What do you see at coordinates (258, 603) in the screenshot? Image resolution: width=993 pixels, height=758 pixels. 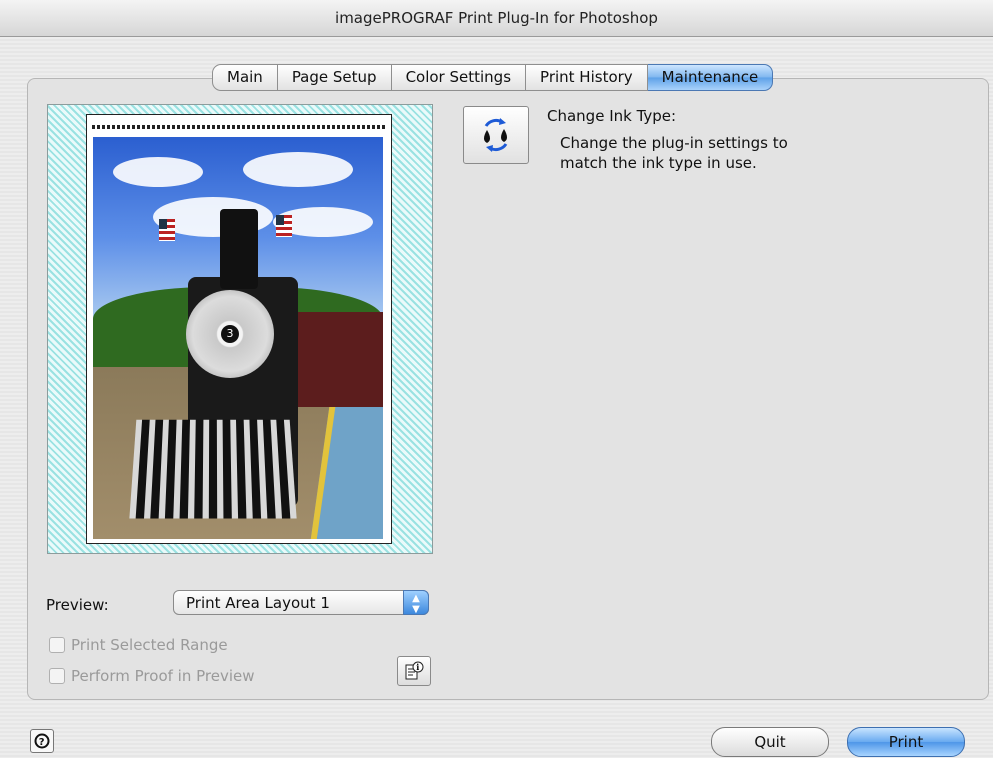 I see `preview-layout-value: Print Area Layout 1` at bounding box center [258, 603].